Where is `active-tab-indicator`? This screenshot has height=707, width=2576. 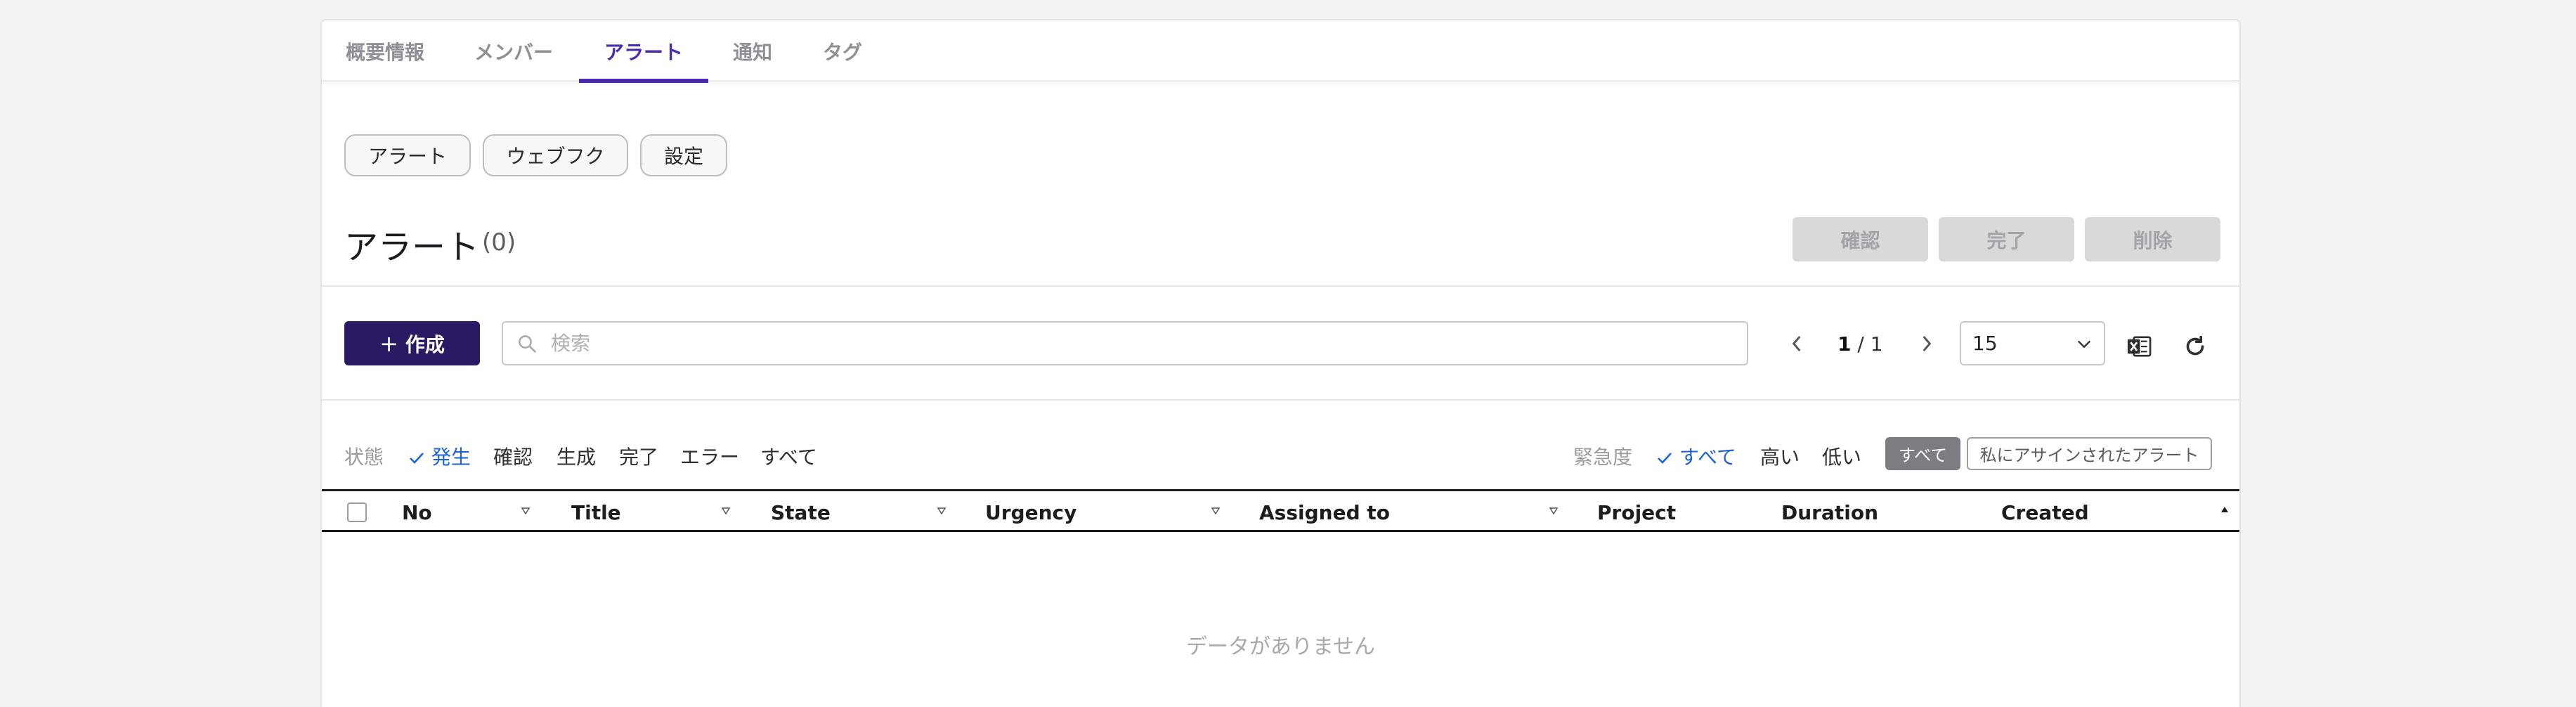 active-tab-indicator is located at coordinates (643, 81).